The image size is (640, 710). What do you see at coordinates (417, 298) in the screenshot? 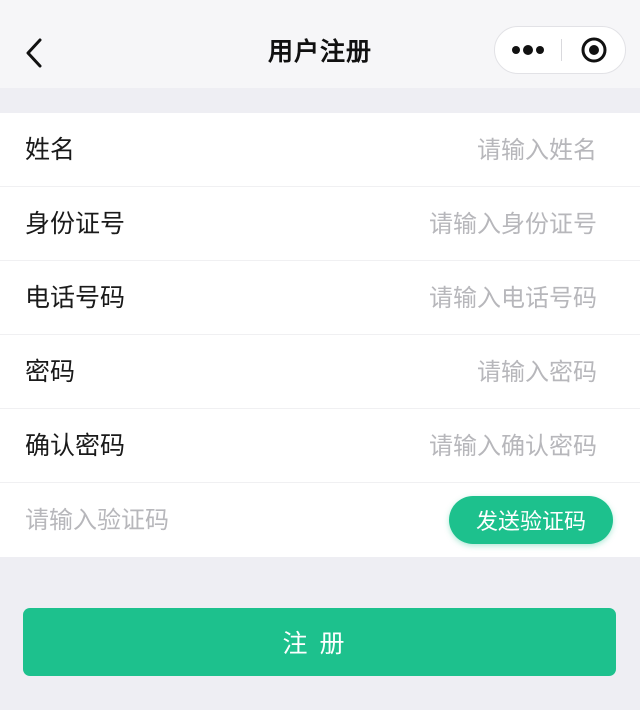
I see `phone-input` at bounding box center [417, 298].